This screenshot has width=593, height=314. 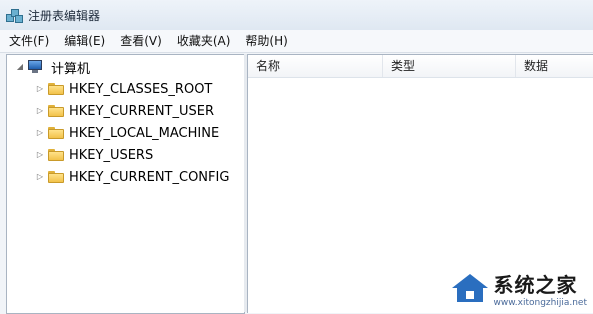 What do you see at coordinates (144, 133) in the screenshot?
I see `tree-item-label: HKEY_LOCAL_MACHINE` at bounding box center [144, 133].